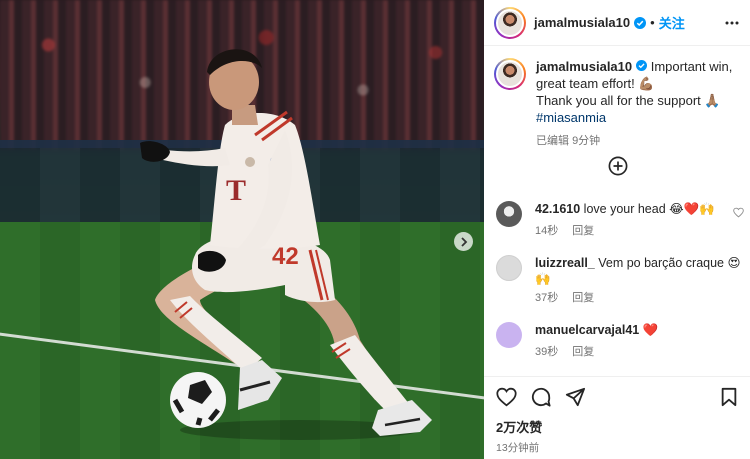 This screenshot has width=750, height=459. What do you see at coordinates (732, 23) in the screenshot?
I see `more-horizontal-icon` at bounding box center [732, 23].